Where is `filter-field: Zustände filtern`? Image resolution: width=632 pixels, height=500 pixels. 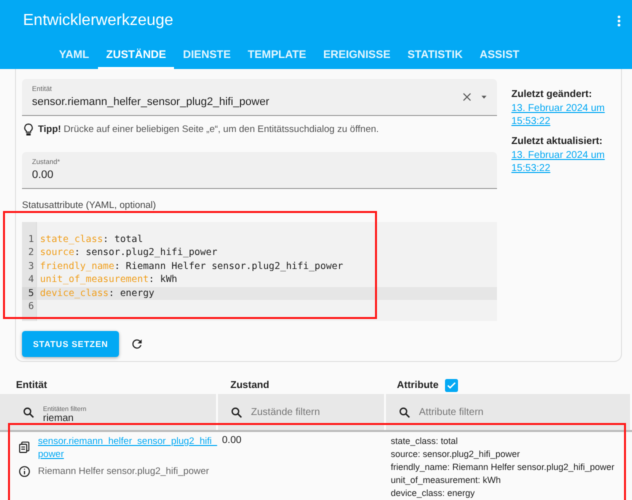
filter-field: Zustände filtern is located at coordinates (302, 412).